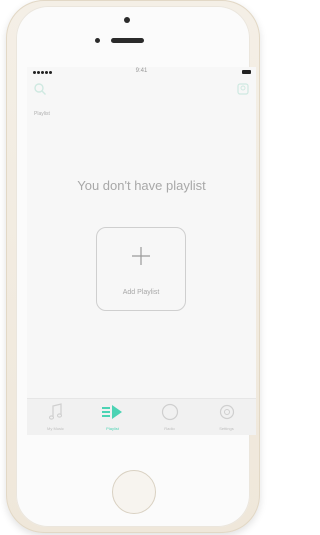  What do you see at coordinates (141, 292) in the screenshot?
I see `add-playlist-label: Add Playlist` at bounding box center [141, 292].